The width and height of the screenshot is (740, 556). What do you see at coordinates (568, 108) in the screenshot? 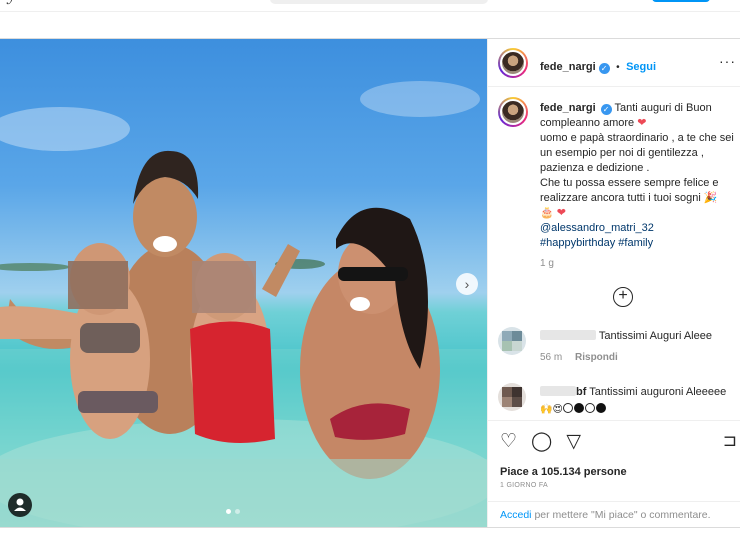
I see `caption-username: fede_nargi` at bounding box center [568, 108].